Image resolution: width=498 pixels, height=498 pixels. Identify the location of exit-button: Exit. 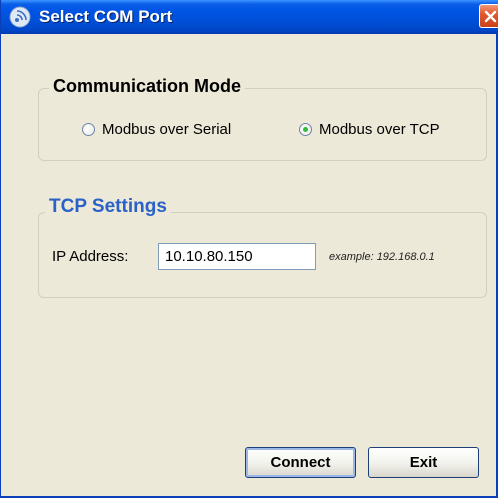
(423, 462).